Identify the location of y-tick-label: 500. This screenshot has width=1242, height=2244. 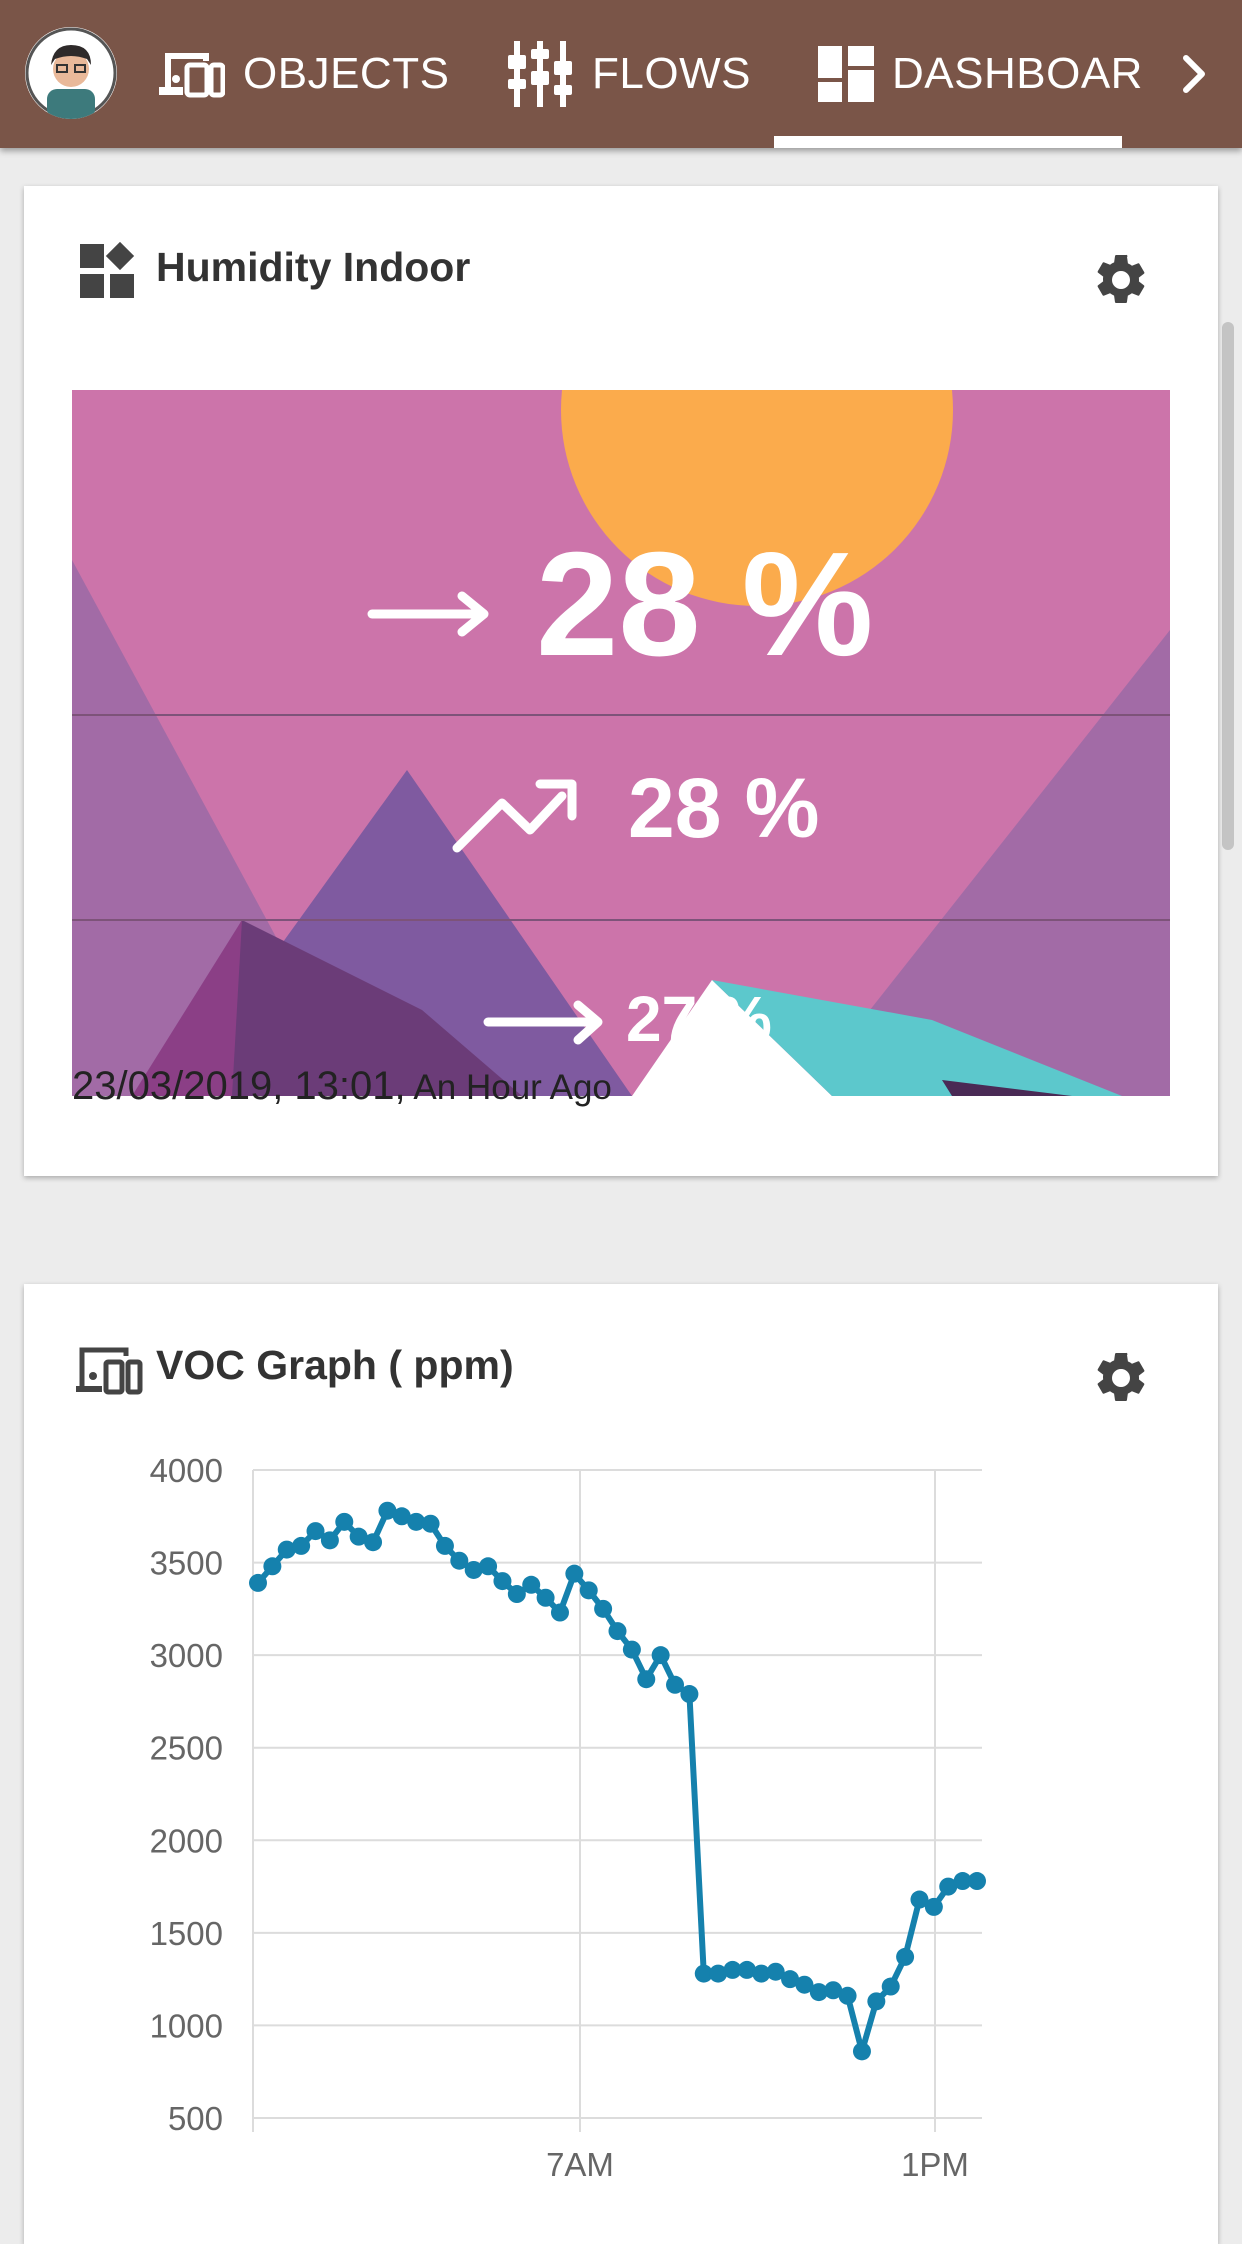
(195, 2118).